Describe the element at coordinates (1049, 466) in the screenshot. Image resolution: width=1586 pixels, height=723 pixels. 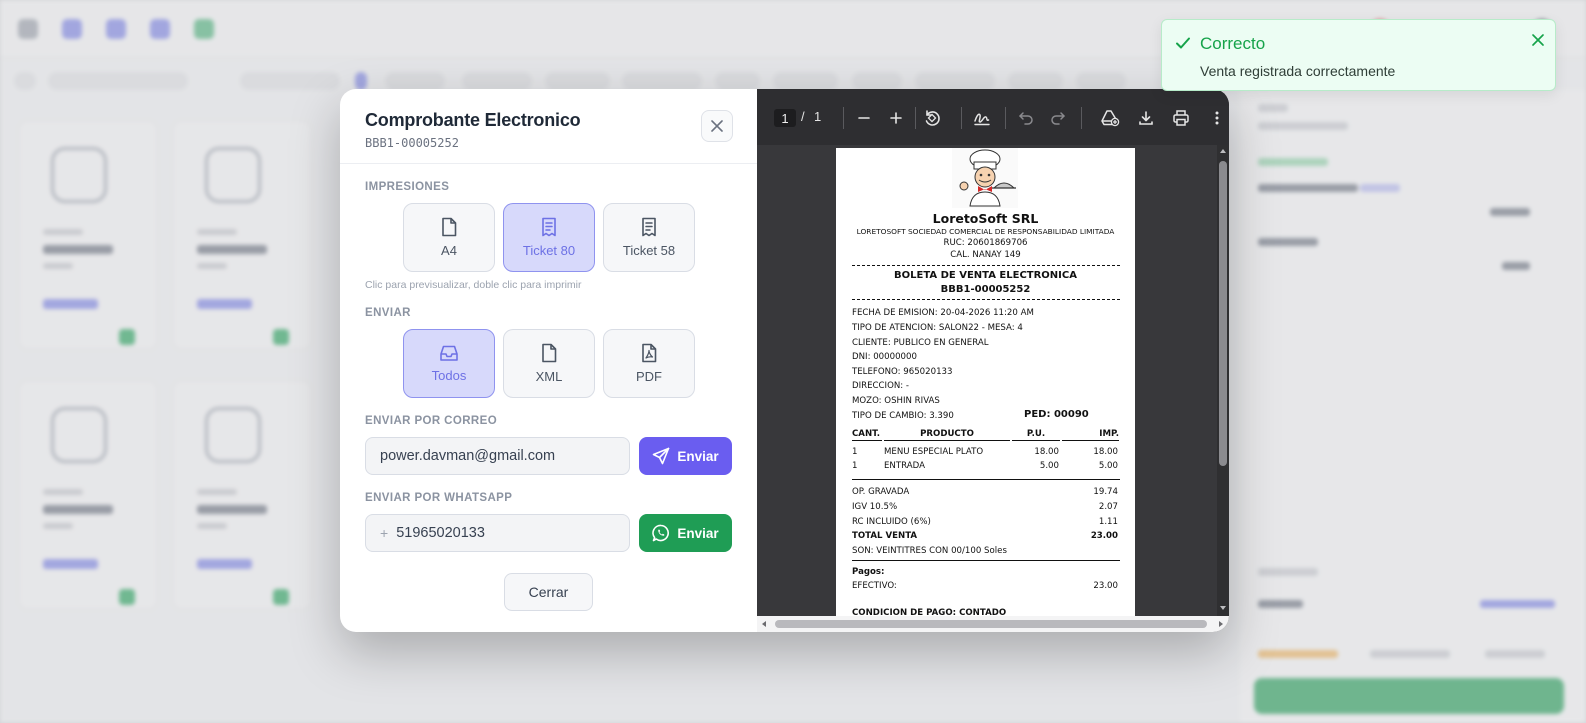
I see `item-pu: 5.00` at that location.